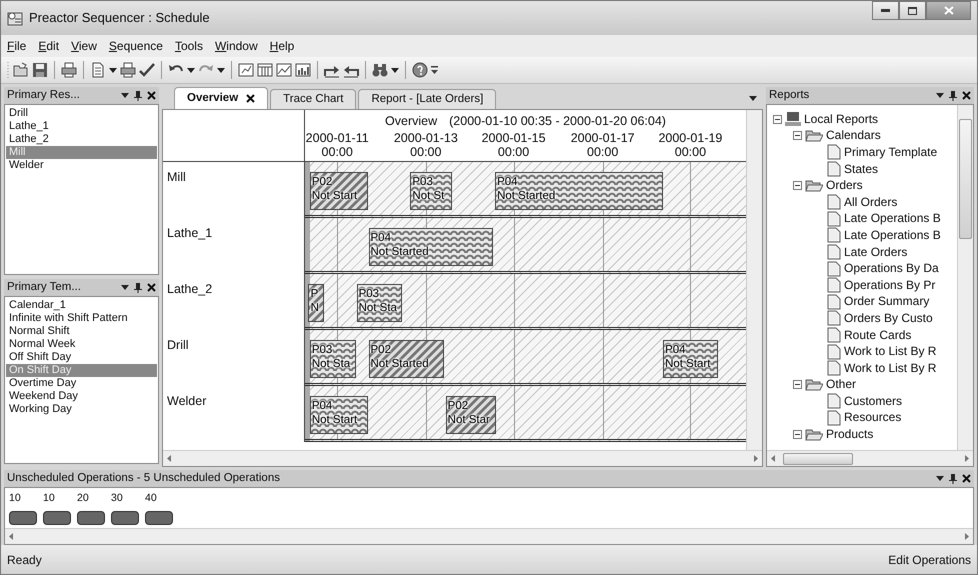 The height and width of the screenshot is (575, 978). What do you see at coordinates (912, 10) in the screenshot?
I see `maximize-button` at bounding box center [912, 10].